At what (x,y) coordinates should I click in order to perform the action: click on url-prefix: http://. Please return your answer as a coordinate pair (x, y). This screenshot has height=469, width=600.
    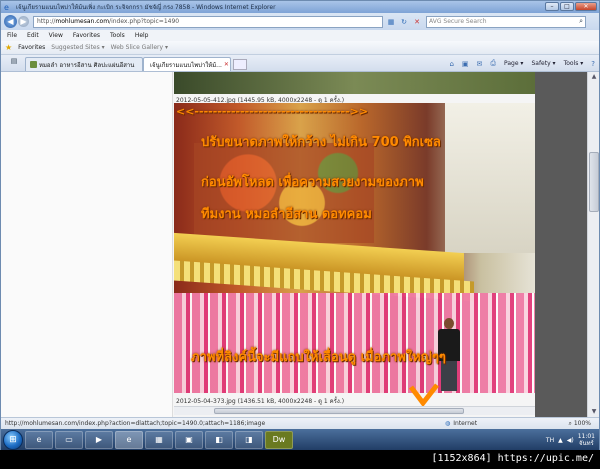
    Looking at the image, I should click on (46, 21).